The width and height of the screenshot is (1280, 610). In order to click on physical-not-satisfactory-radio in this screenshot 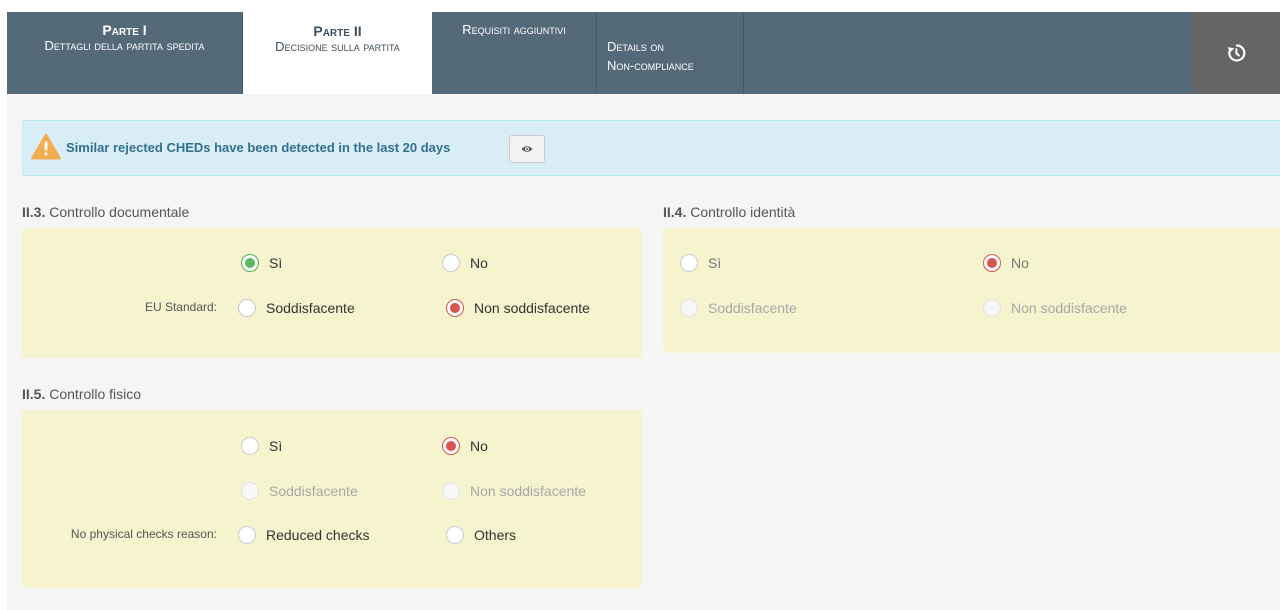, I will do `click(451, 491)`.